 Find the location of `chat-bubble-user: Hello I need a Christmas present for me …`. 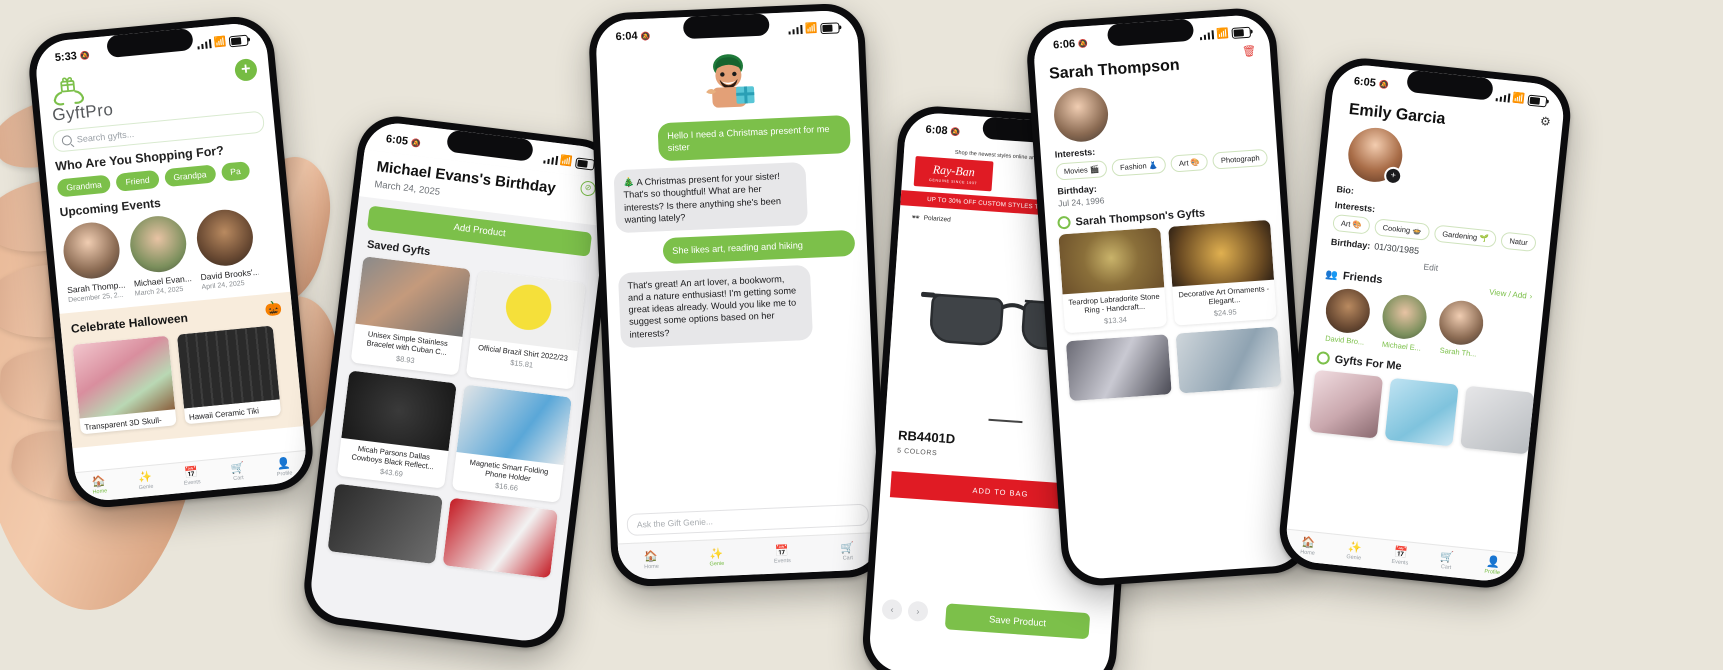

chat-bubble-user: Hello I need a Christmas present for me … is located at coordinates (754, 138).